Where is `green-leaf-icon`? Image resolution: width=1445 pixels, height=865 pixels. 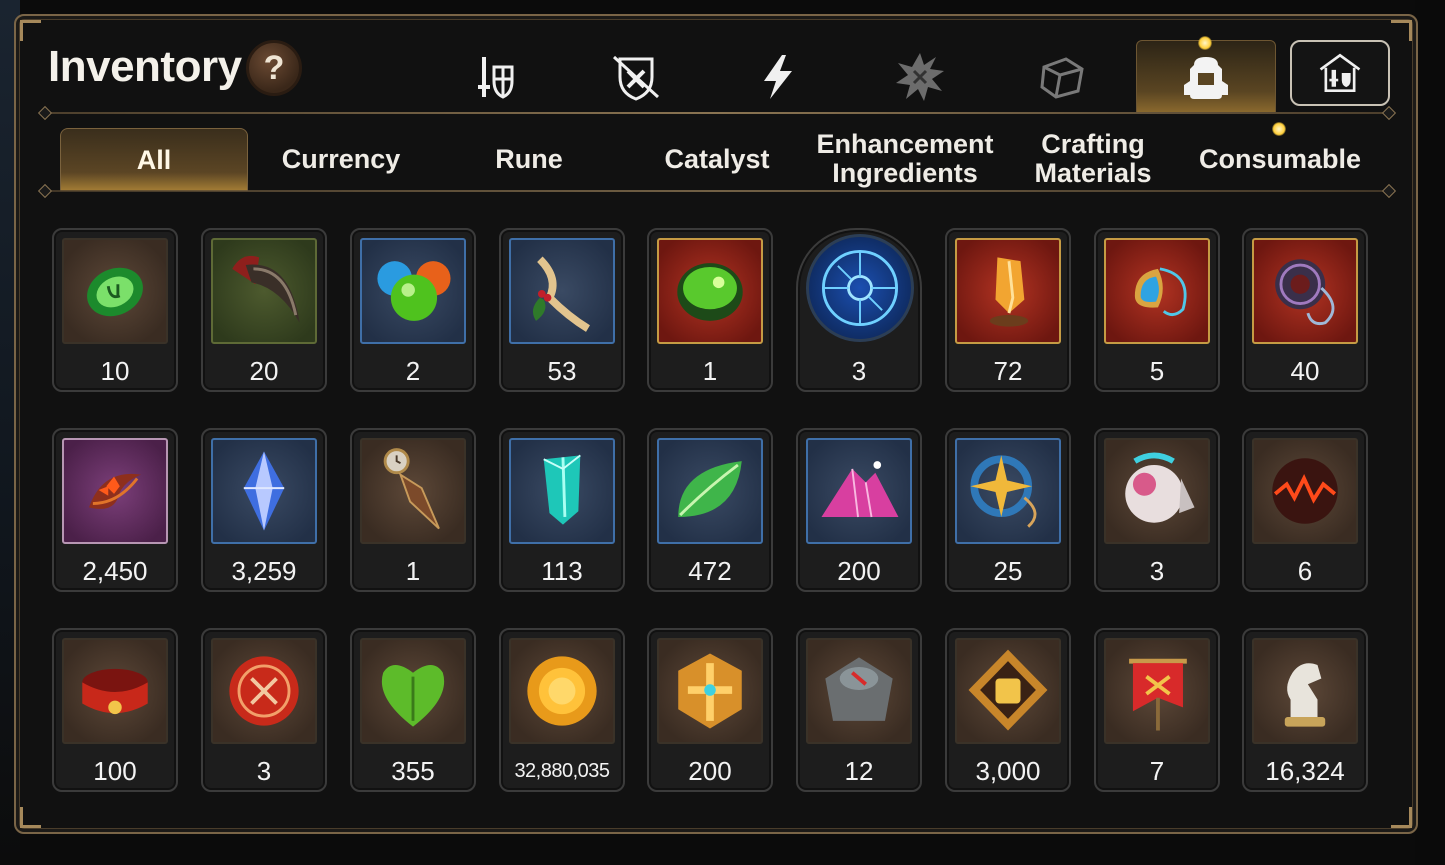 green-leaf-icon is located at coordinates (710, 491).